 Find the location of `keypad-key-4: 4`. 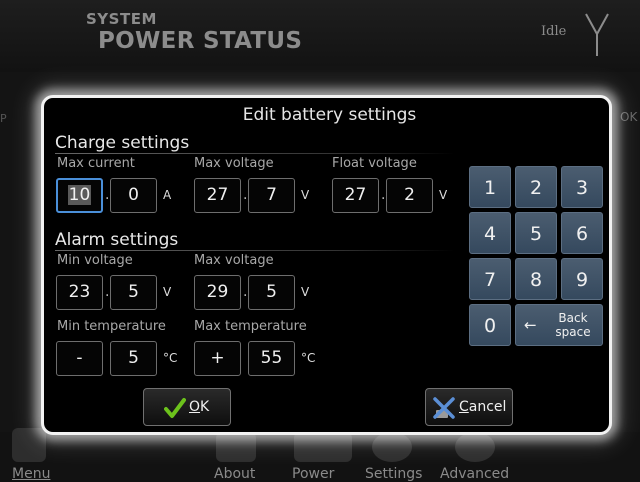

keypad-key-4: 4 is located at coordinates (490, 233).